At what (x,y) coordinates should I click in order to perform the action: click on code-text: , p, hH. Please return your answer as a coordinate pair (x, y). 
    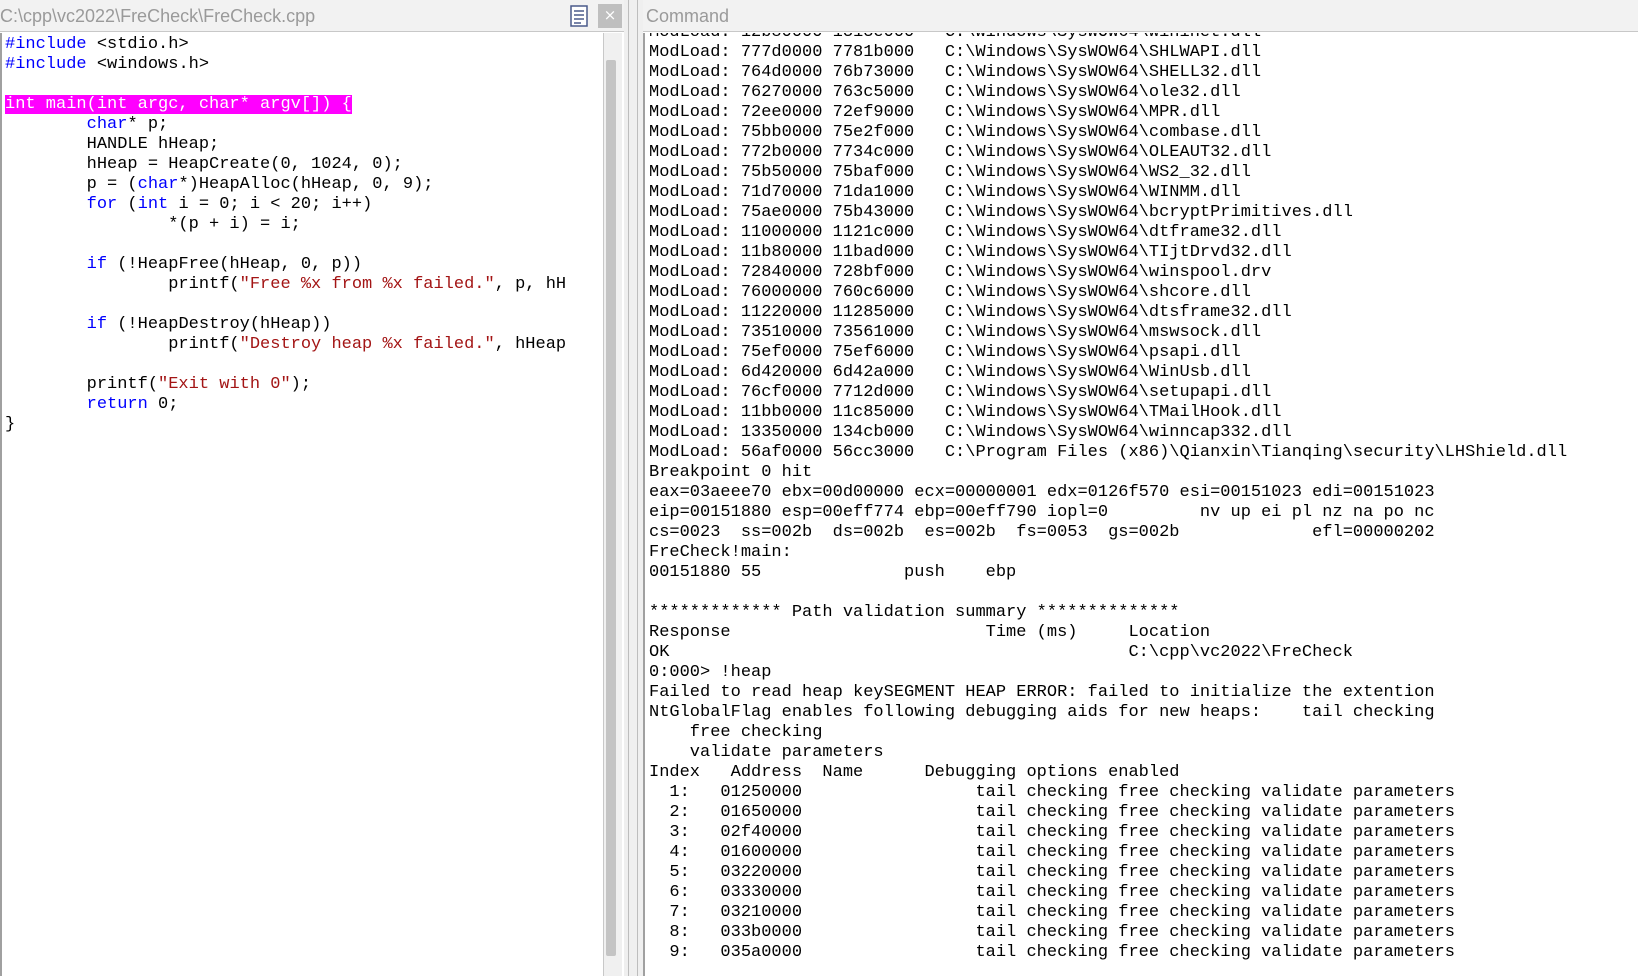
    Looking at the image, I should click on (530, 284).